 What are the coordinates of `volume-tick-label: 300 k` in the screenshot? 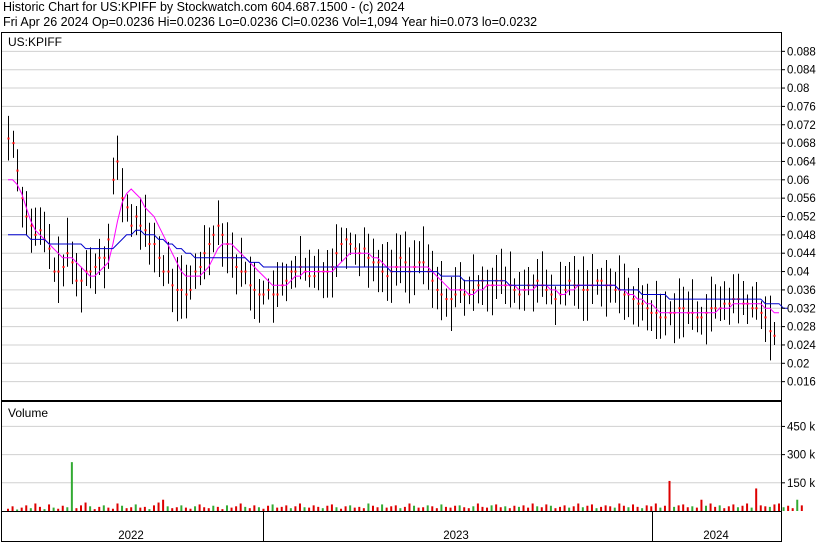 It's located at (801, 456).